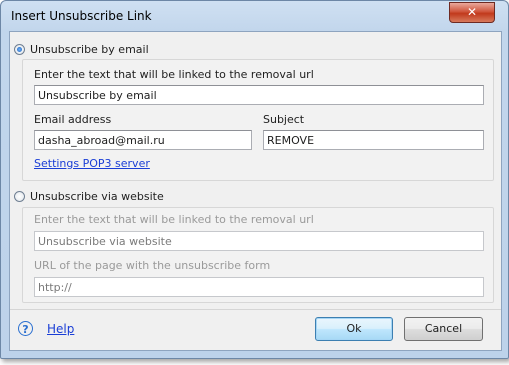 This screenshot has height=365, width=509. I want to click on close-button: ✕, so click(472, 12).